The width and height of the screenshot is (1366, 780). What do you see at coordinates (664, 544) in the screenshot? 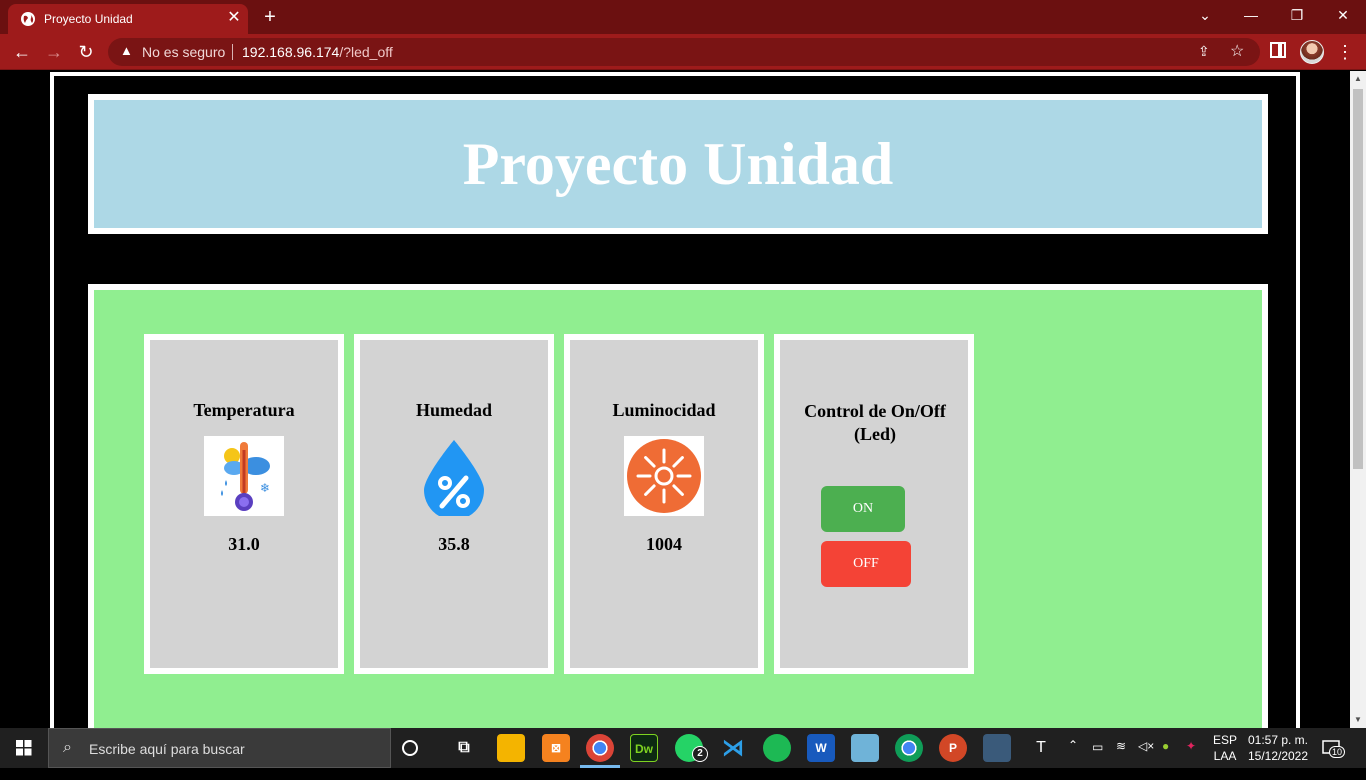
I see `luminosity-value: 1004` at bounding box center [664, 544].